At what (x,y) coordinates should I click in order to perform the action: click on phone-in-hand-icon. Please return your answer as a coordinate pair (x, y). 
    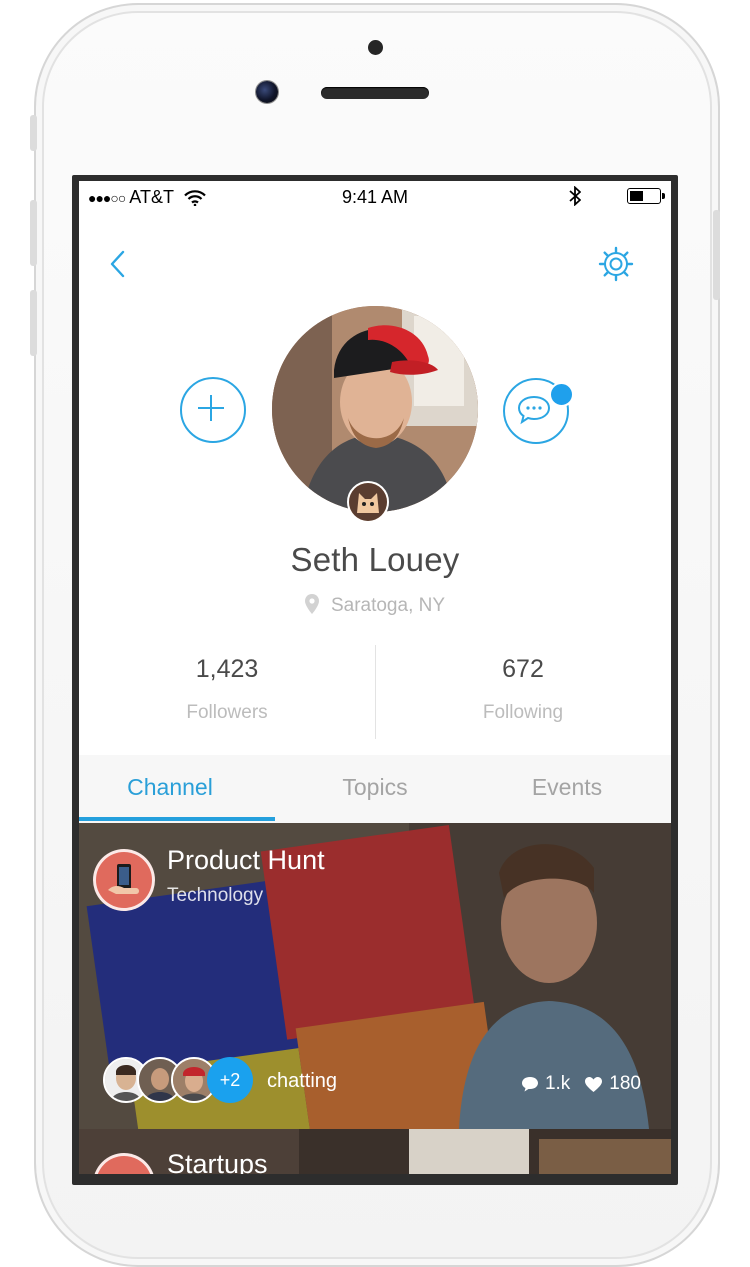
    Looking at the image, I should click on (124, 880).